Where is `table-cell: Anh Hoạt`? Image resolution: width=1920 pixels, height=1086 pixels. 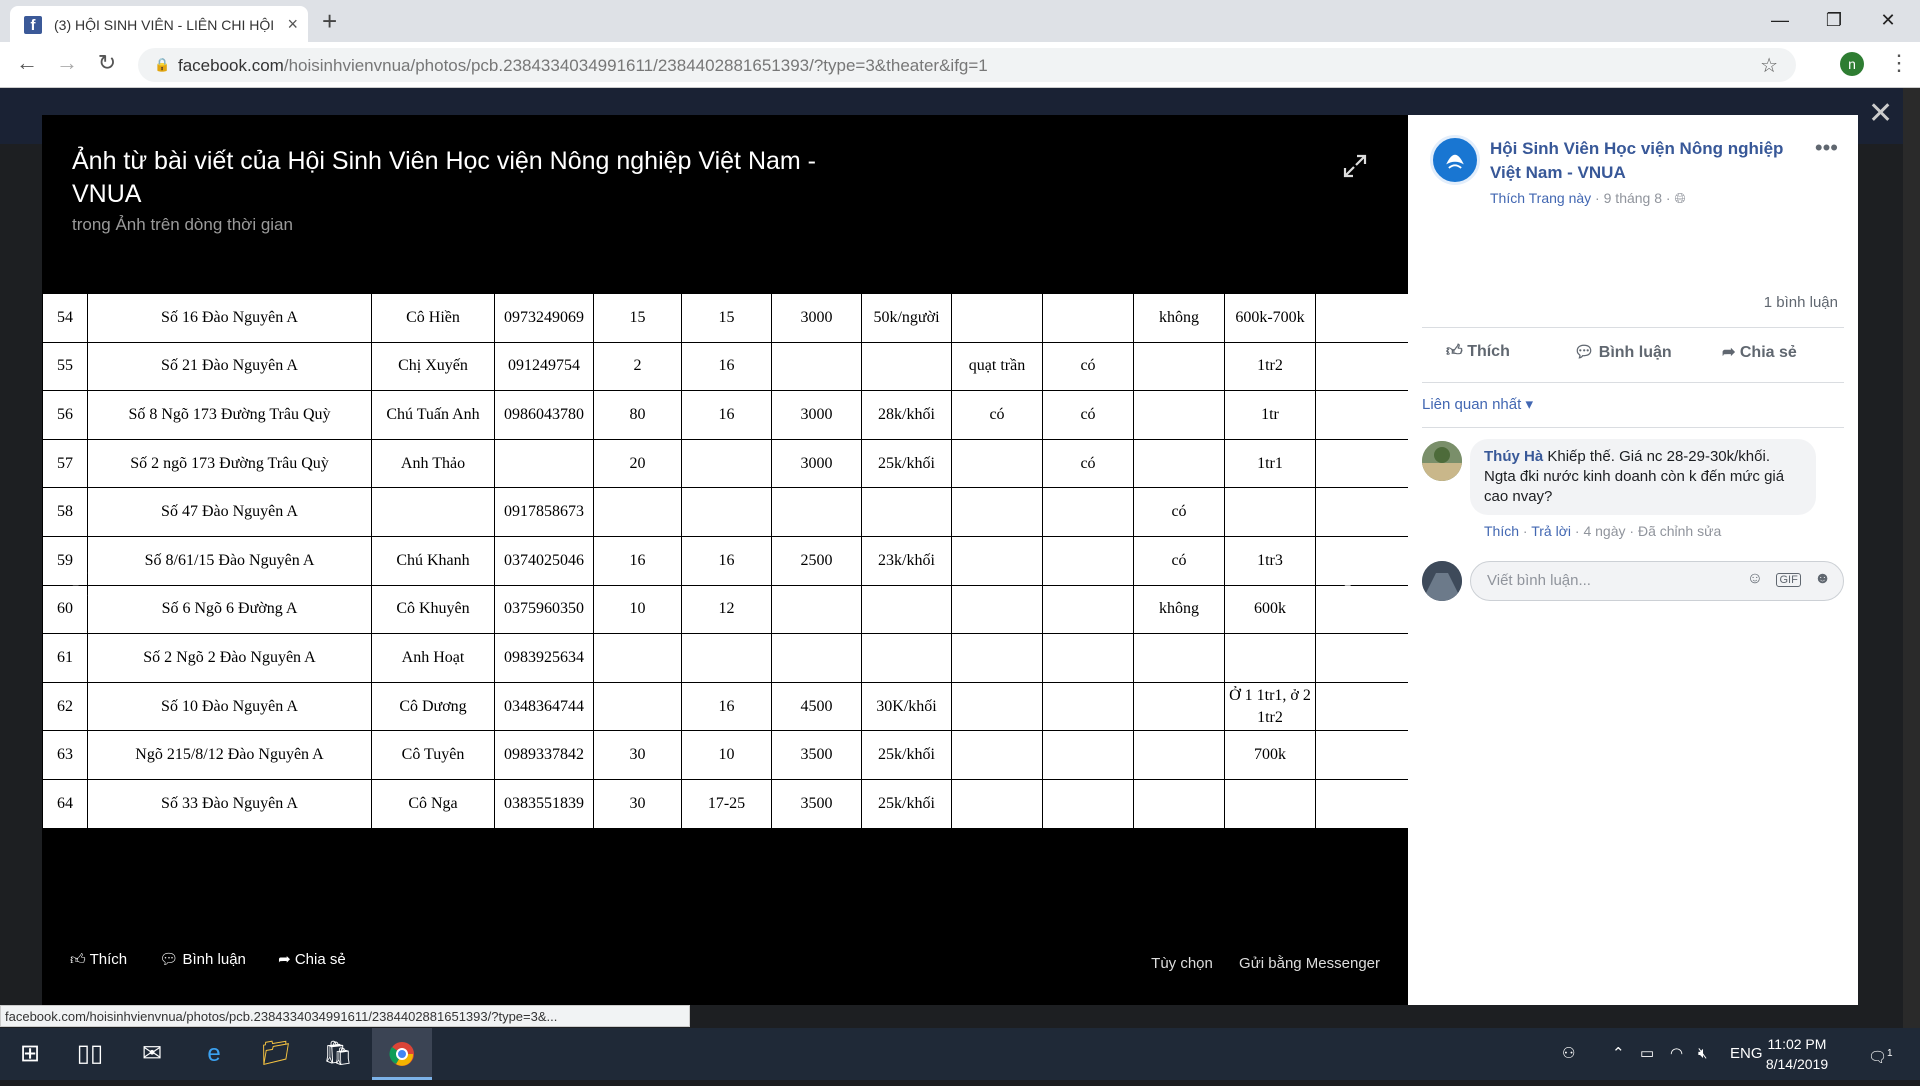 table-cell: Anh Hoạt is located at coordinates (433, 658).